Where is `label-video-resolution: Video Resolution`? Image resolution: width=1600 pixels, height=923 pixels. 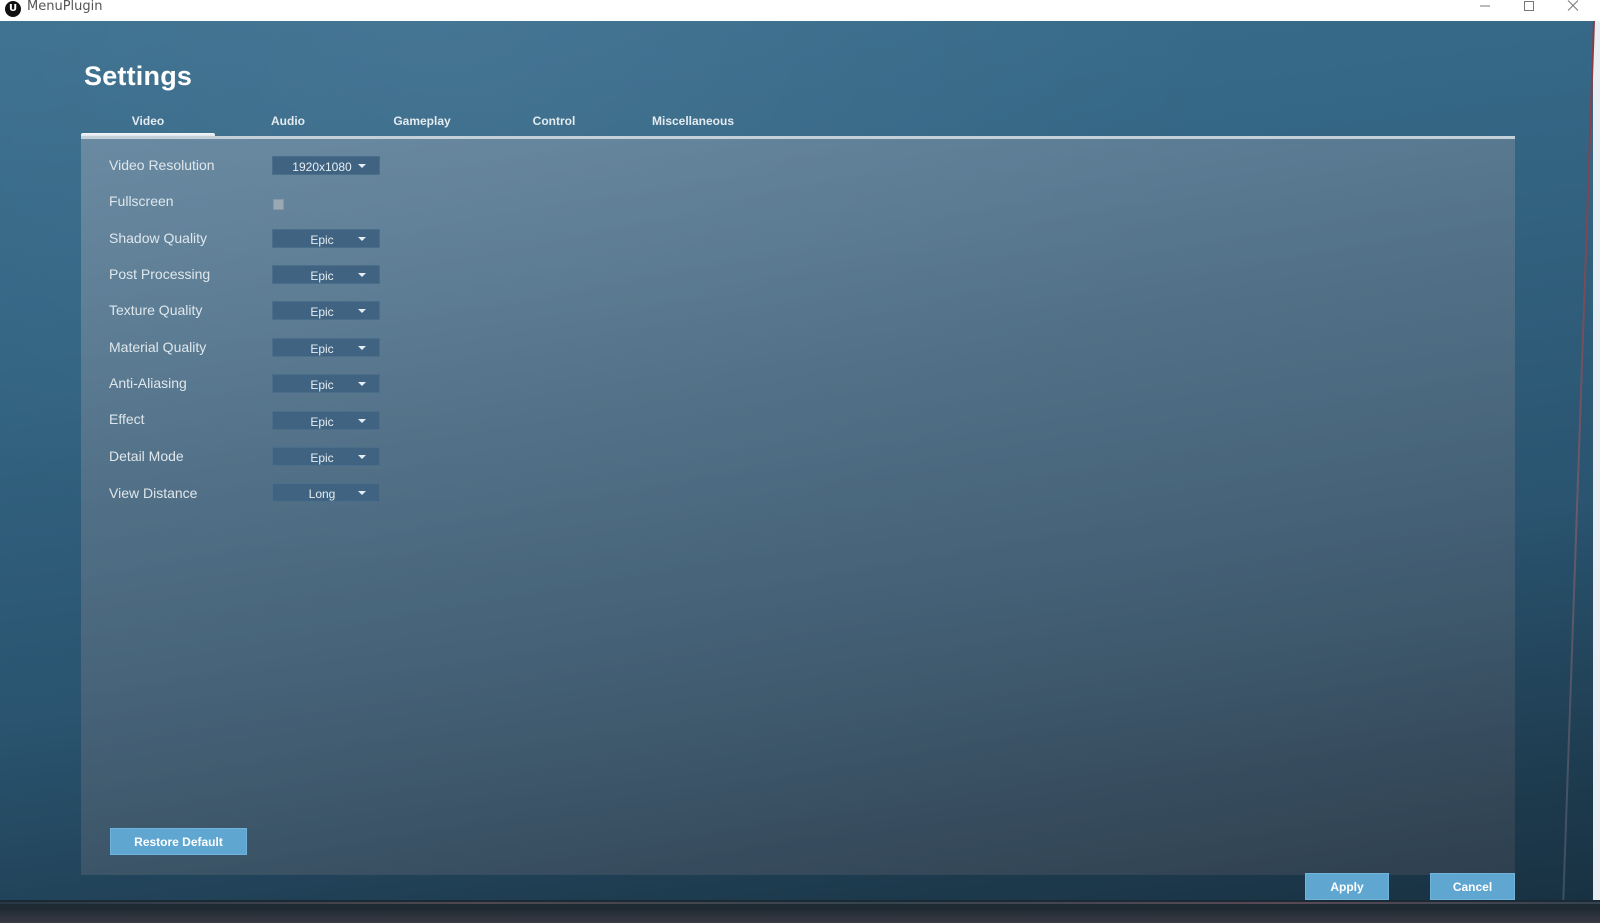 label-video-resolution: Video Resolution is located at coordinates (162, 165).